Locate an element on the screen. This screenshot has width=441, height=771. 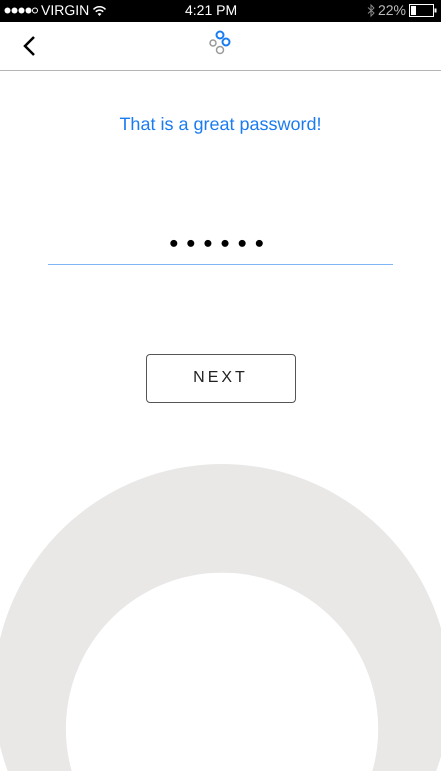
signal-icon is located at coordinates (21, 10).